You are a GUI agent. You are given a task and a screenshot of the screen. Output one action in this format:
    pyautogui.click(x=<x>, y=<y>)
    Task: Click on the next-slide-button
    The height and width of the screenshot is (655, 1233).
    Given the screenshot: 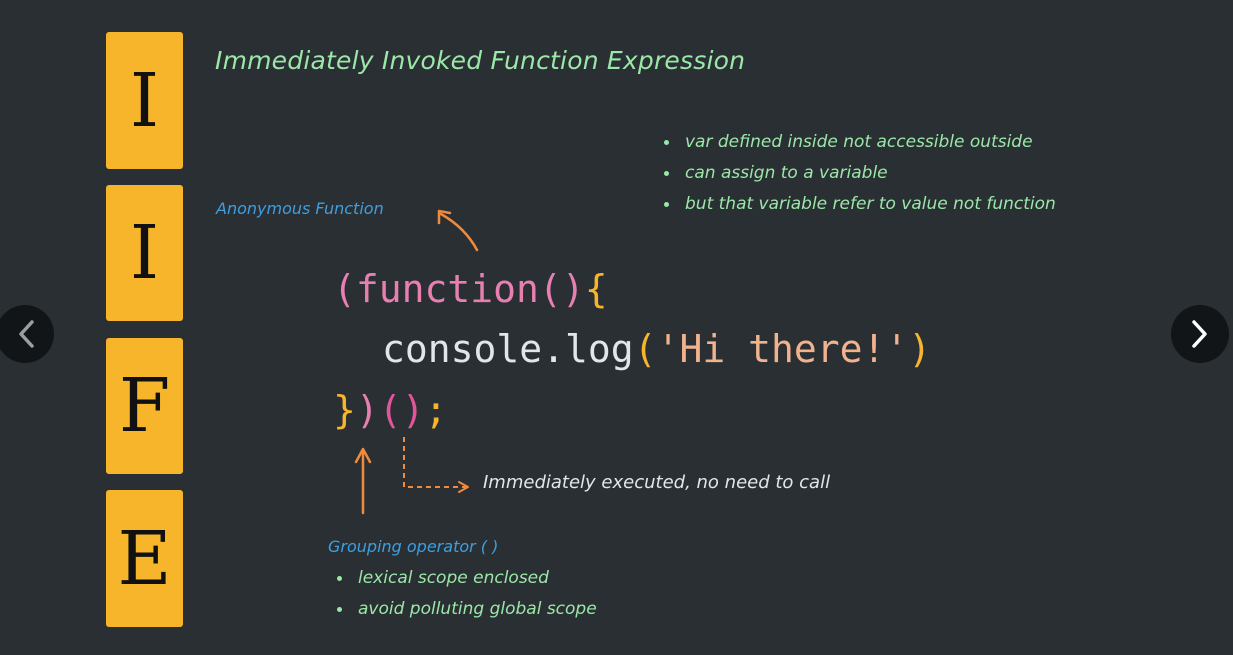 What is the action you would take?
    pyautogui.click(x=1200, y=334)
    